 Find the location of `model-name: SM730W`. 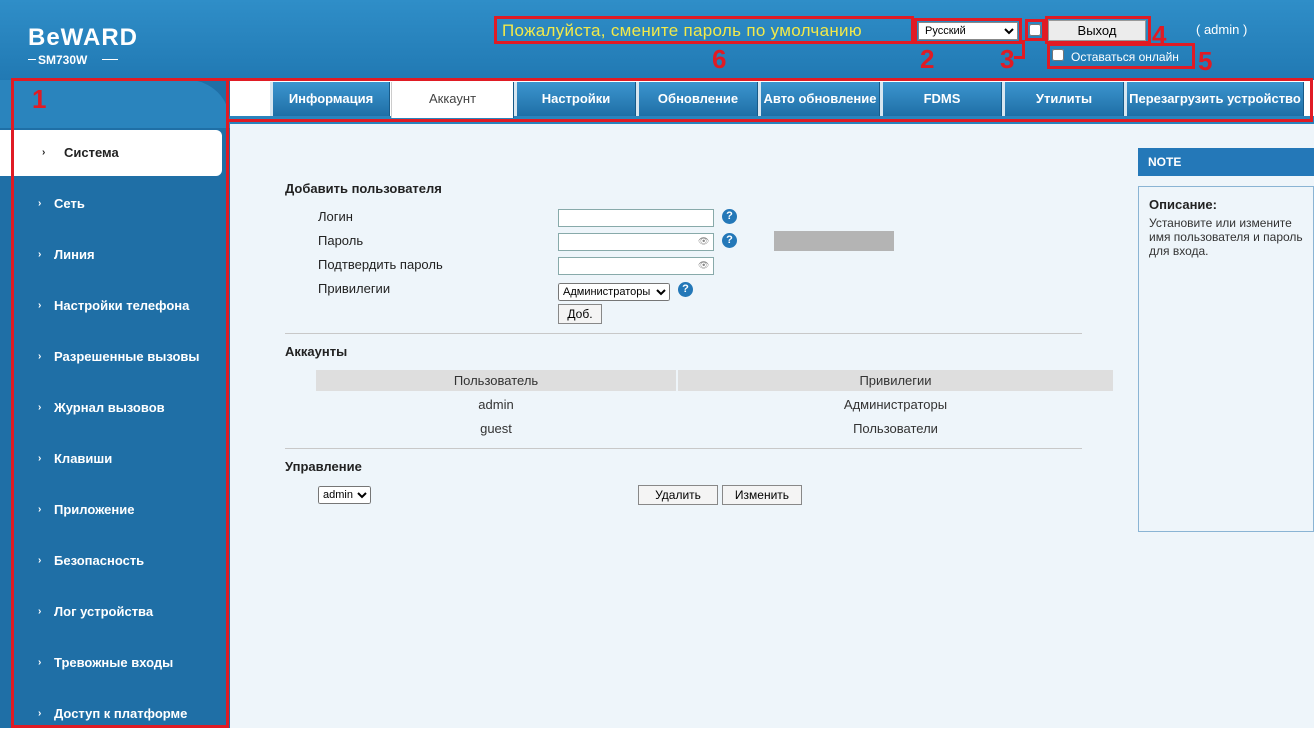

model-name: SM730W is located at coordinates (63, 60).